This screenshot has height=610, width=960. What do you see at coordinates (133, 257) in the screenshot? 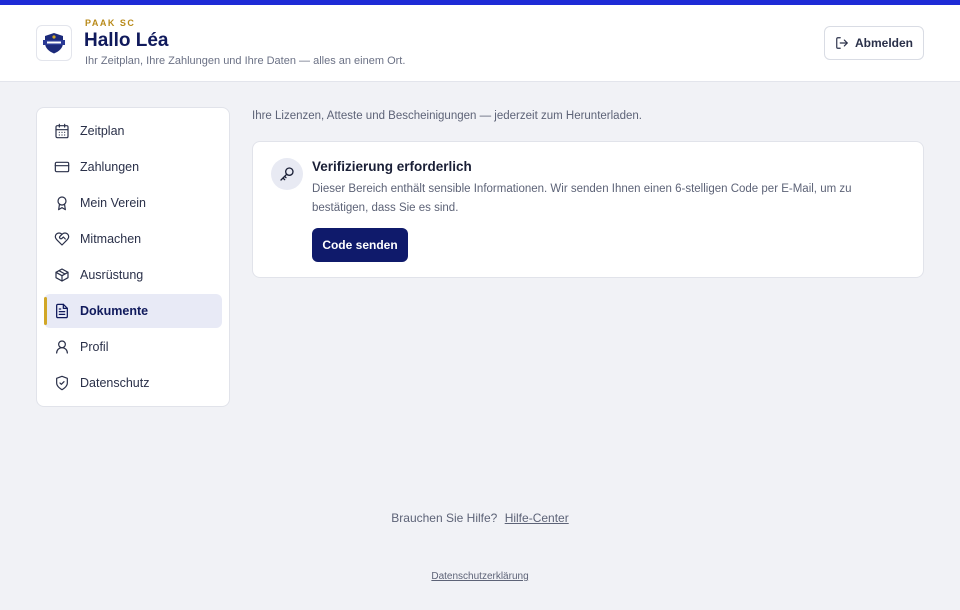
I see `sidebar-nav: Zeitplan Zahlungen Mein Verein Mitmachen` at bounding box center [133, 257].